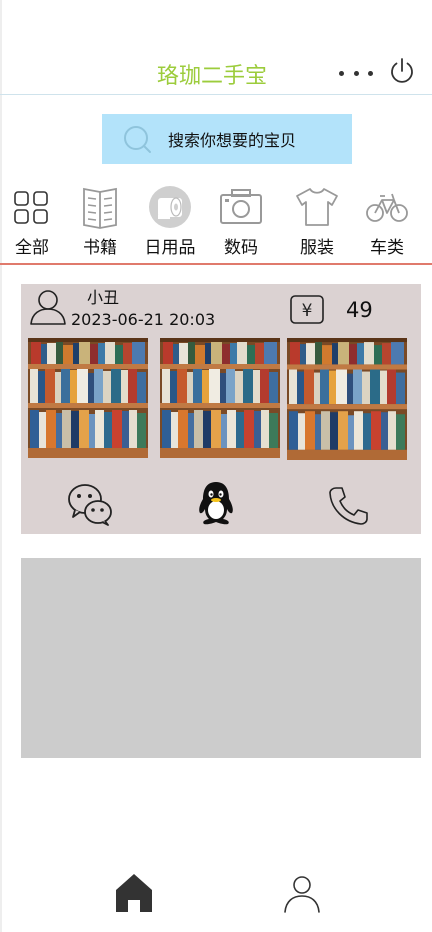 The width and height of the screenshot is (432, 932). I want to click on wechat-icon, so click(90, 504).